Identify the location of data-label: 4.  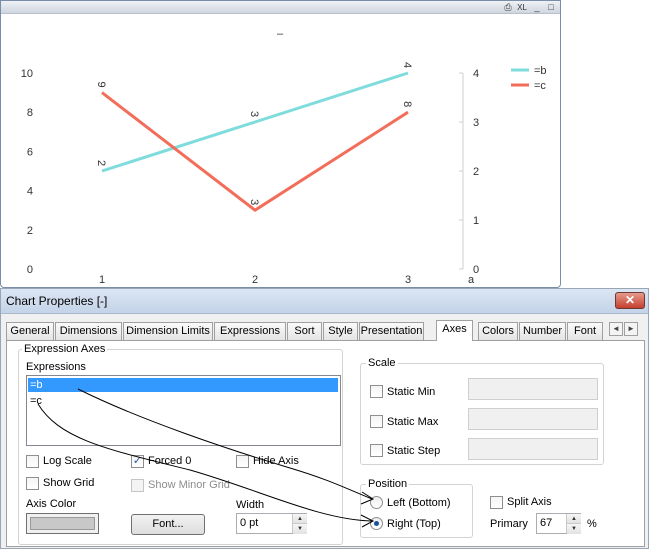
(407, 65).